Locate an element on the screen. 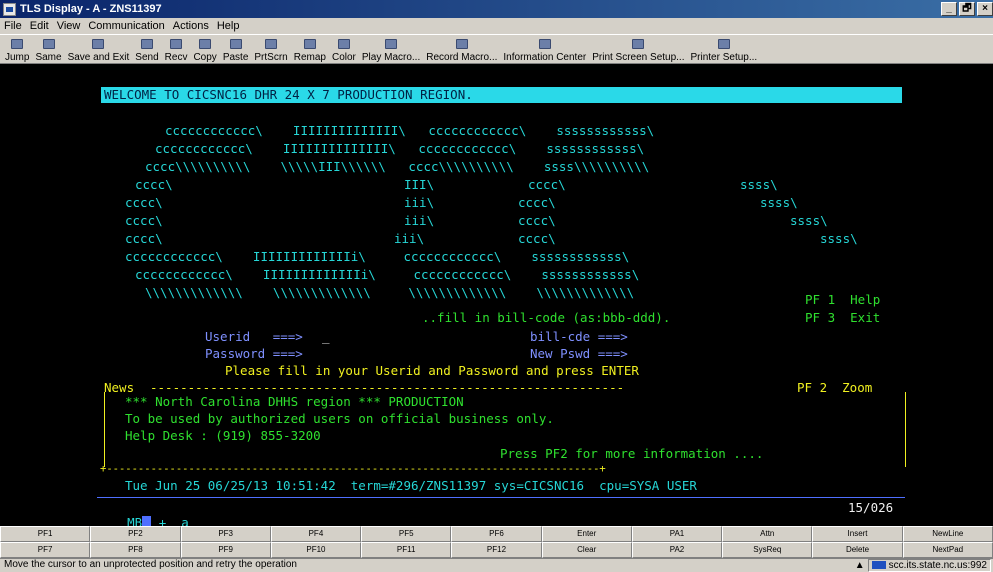 This screenshot has width=993, height=572. menu-edit: Edit is located at coordinates (39, 26).